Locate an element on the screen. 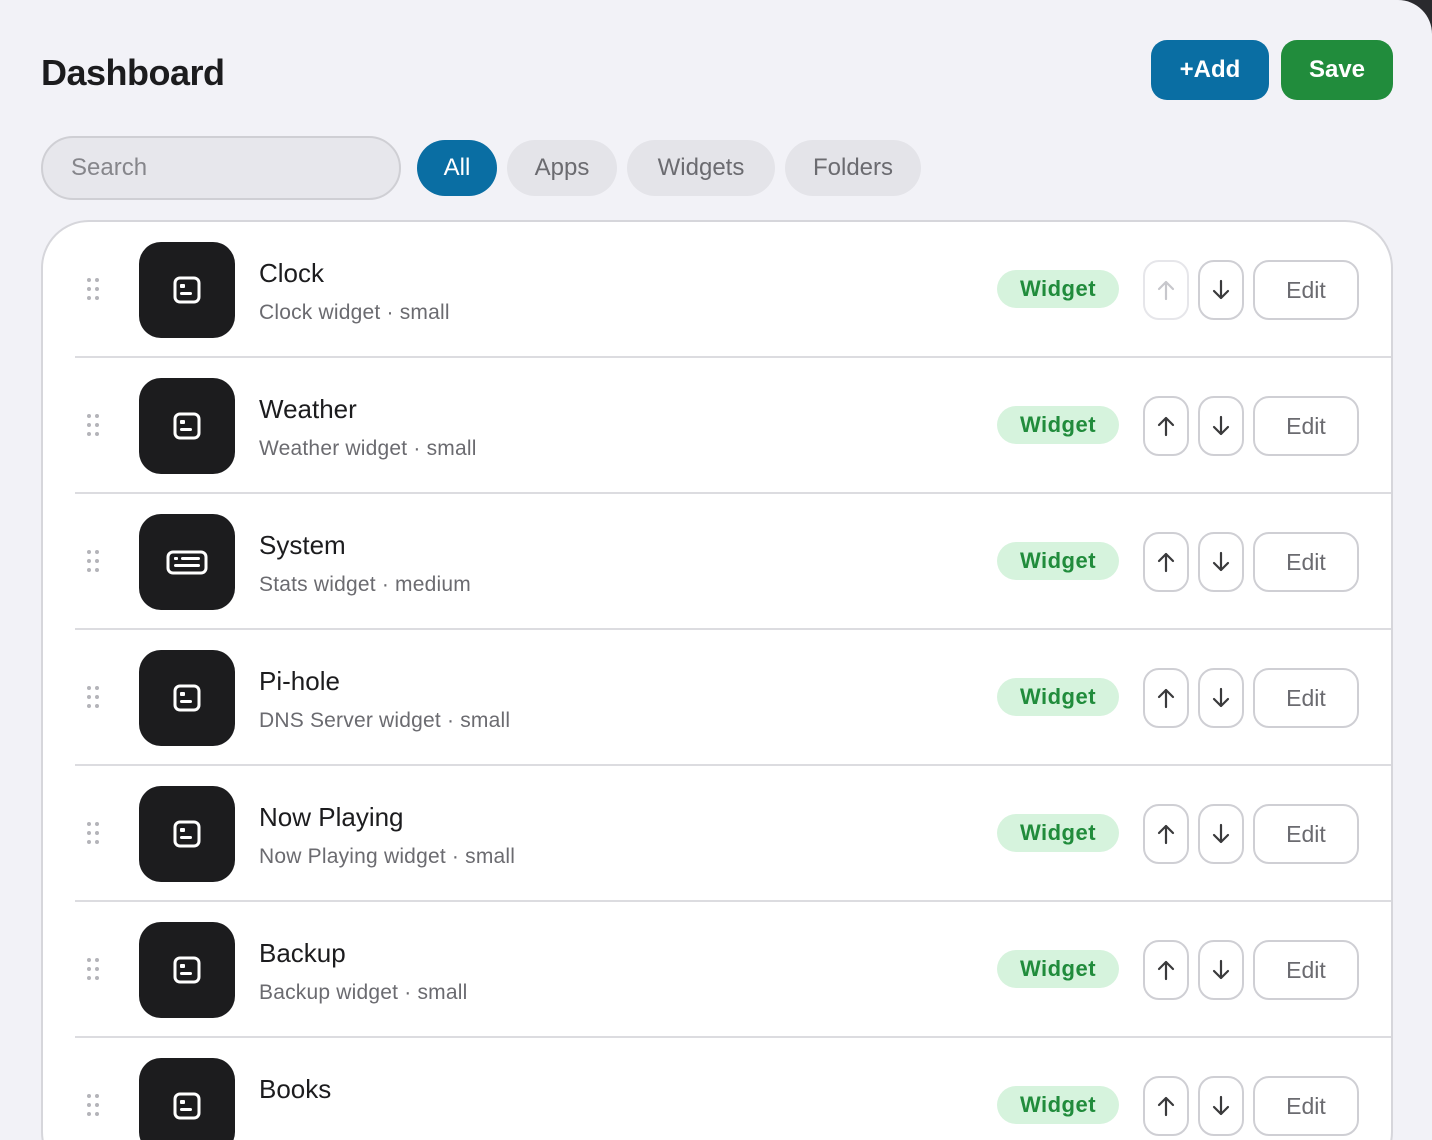 This screenshot has height=1140, width=1432. item-name: Weather is located at coordinates (308, 409).